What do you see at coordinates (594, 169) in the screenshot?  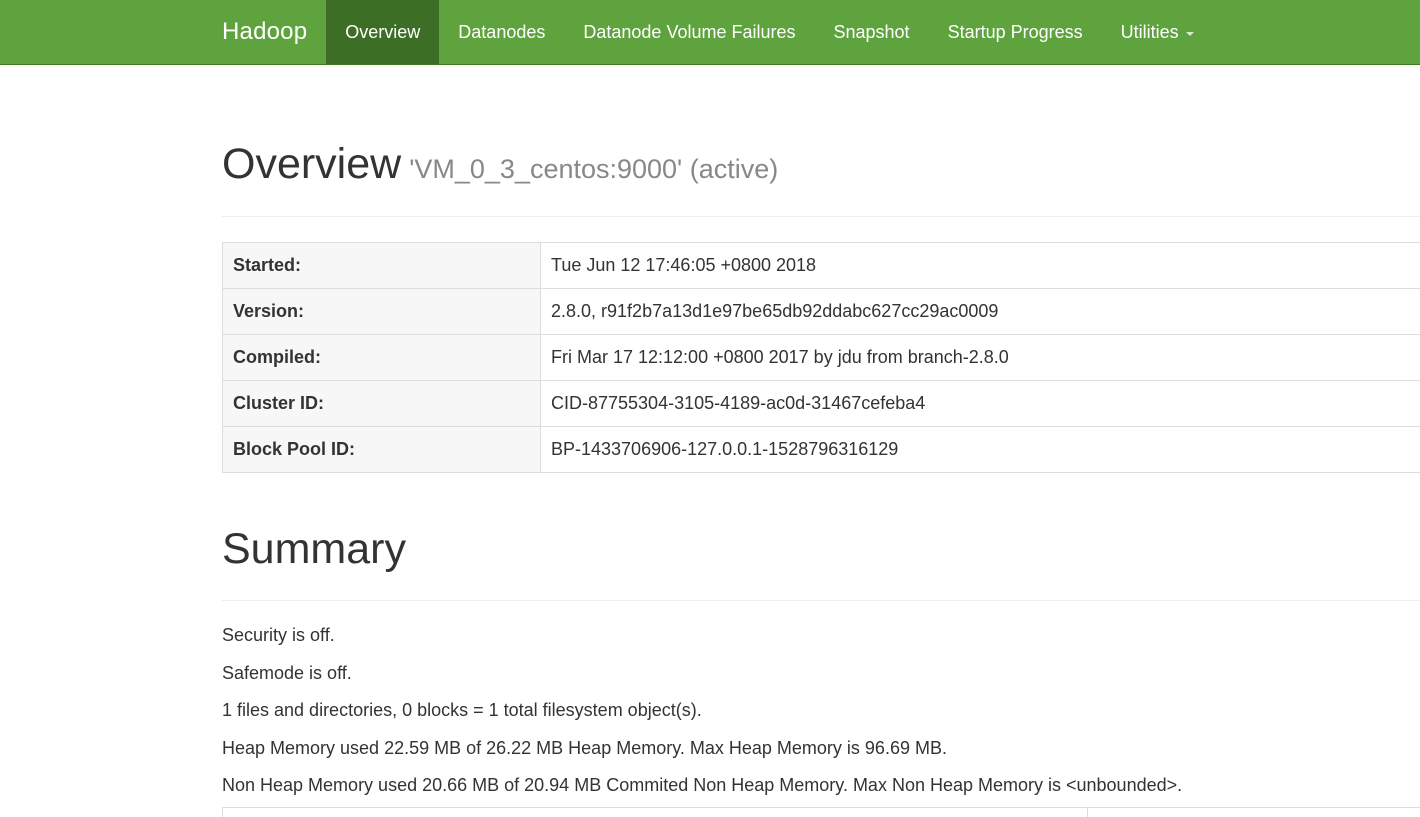 I see `namenode-status: 'VM_0_3_centos:9000' (active)` at bounding box center [594, 169].